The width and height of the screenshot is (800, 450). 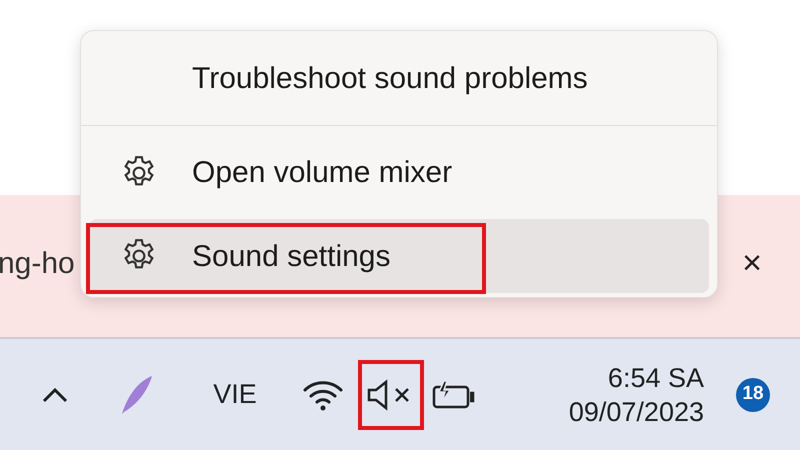 What do you see at coordinates (753, 395) in the screenshot?
I see `notification-badge: 18` at bounding box center [753, 395].